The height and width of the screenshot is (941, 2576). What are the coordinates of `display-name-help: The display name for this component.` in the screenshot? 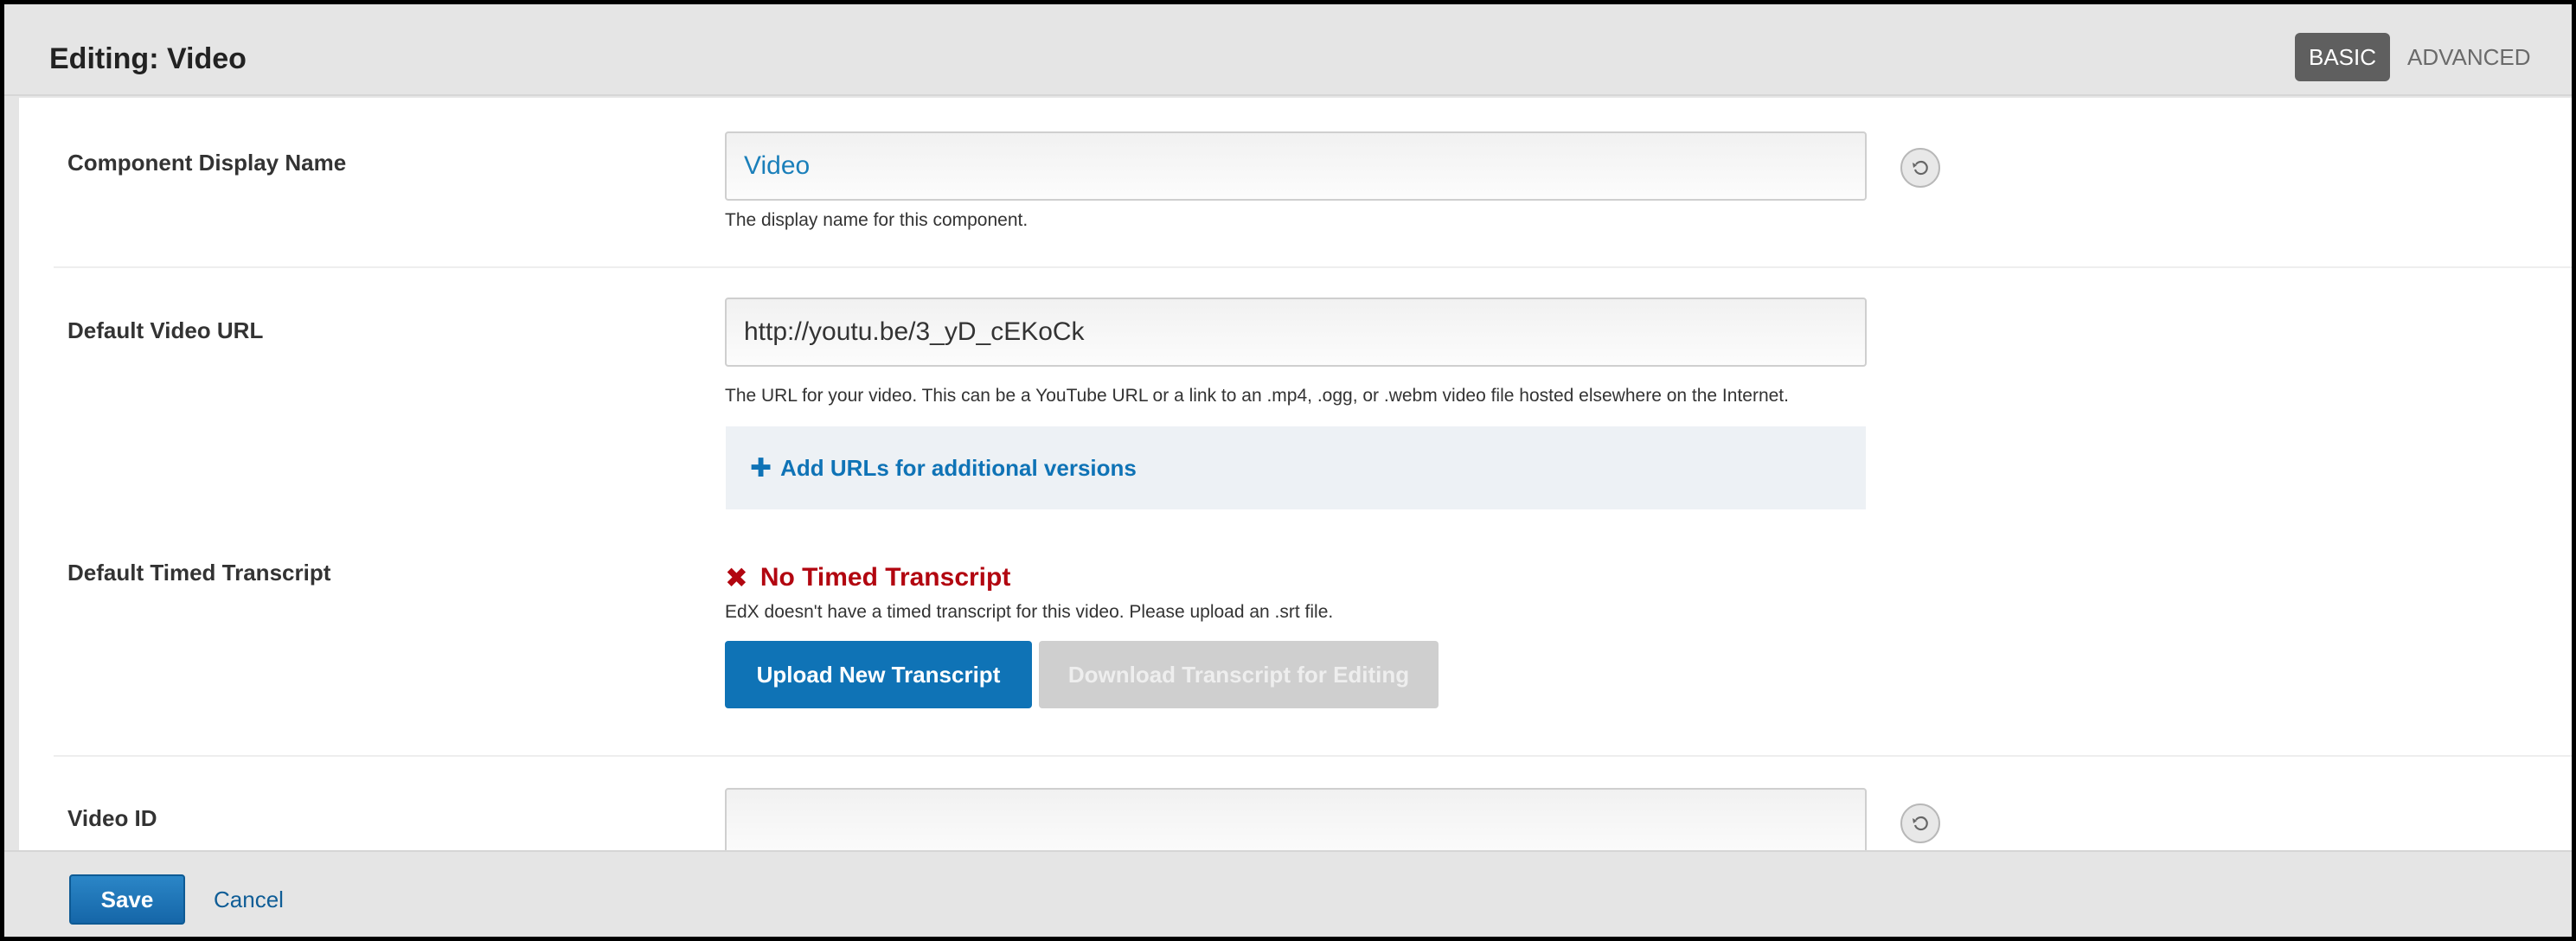 It's located at (876, 220).